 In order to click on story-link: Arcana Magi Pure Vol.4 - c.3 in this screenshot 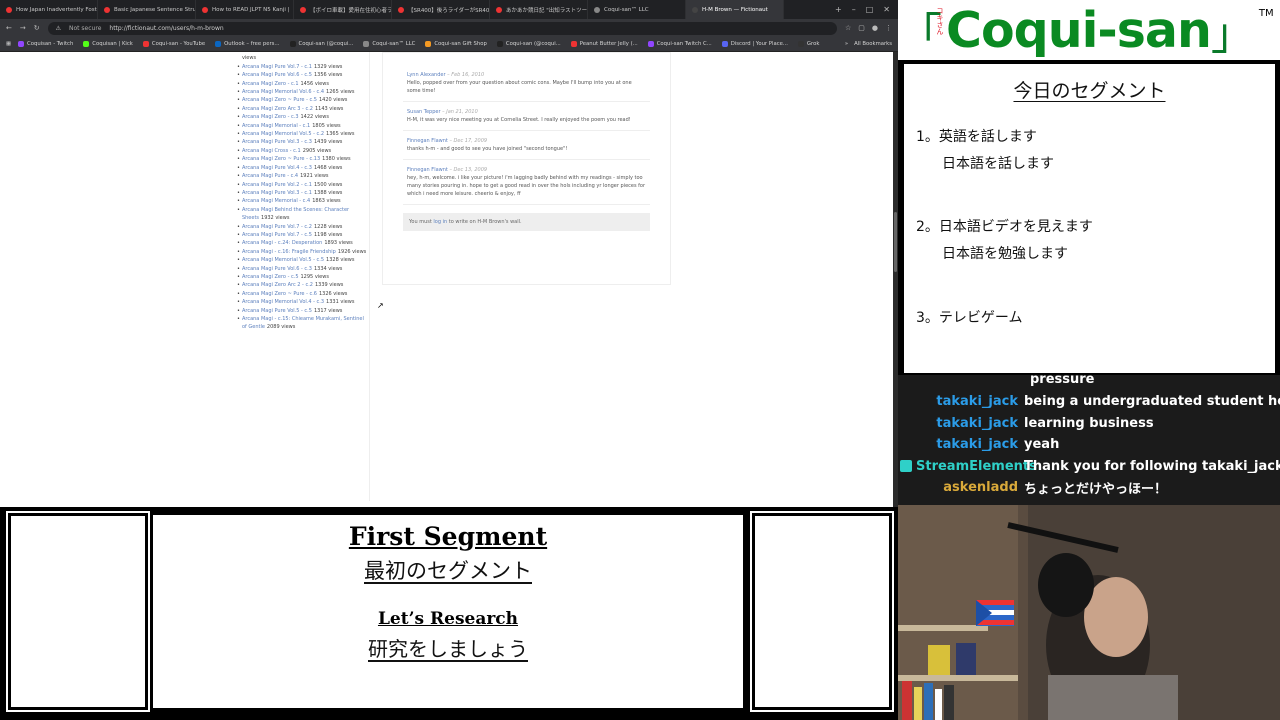, I will do `click(277, 168)`.